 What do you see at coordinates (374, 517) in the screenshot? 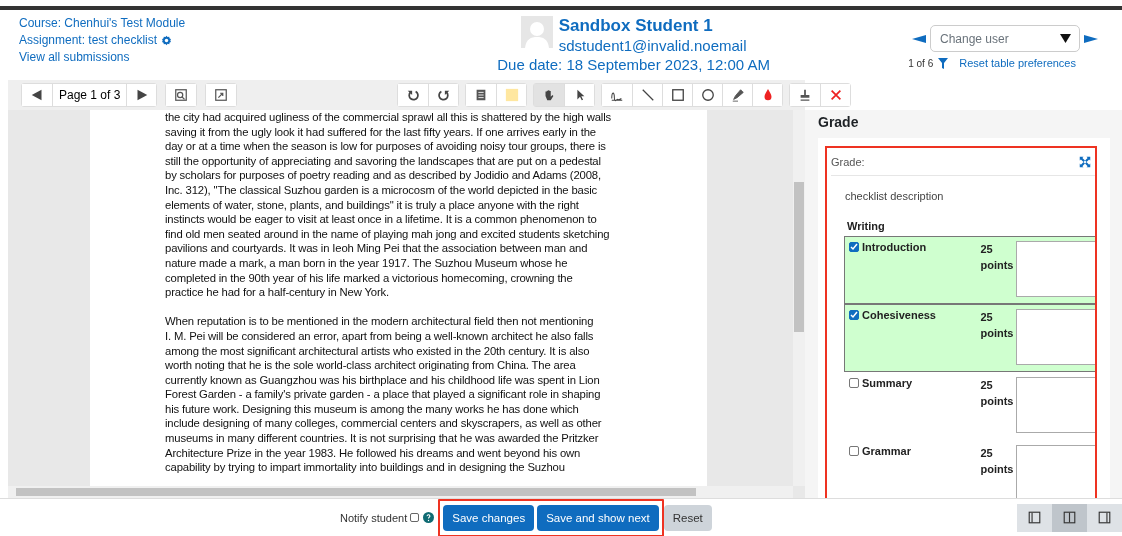
I see `notify-label: Notify student` at bounding box center [374, 517].